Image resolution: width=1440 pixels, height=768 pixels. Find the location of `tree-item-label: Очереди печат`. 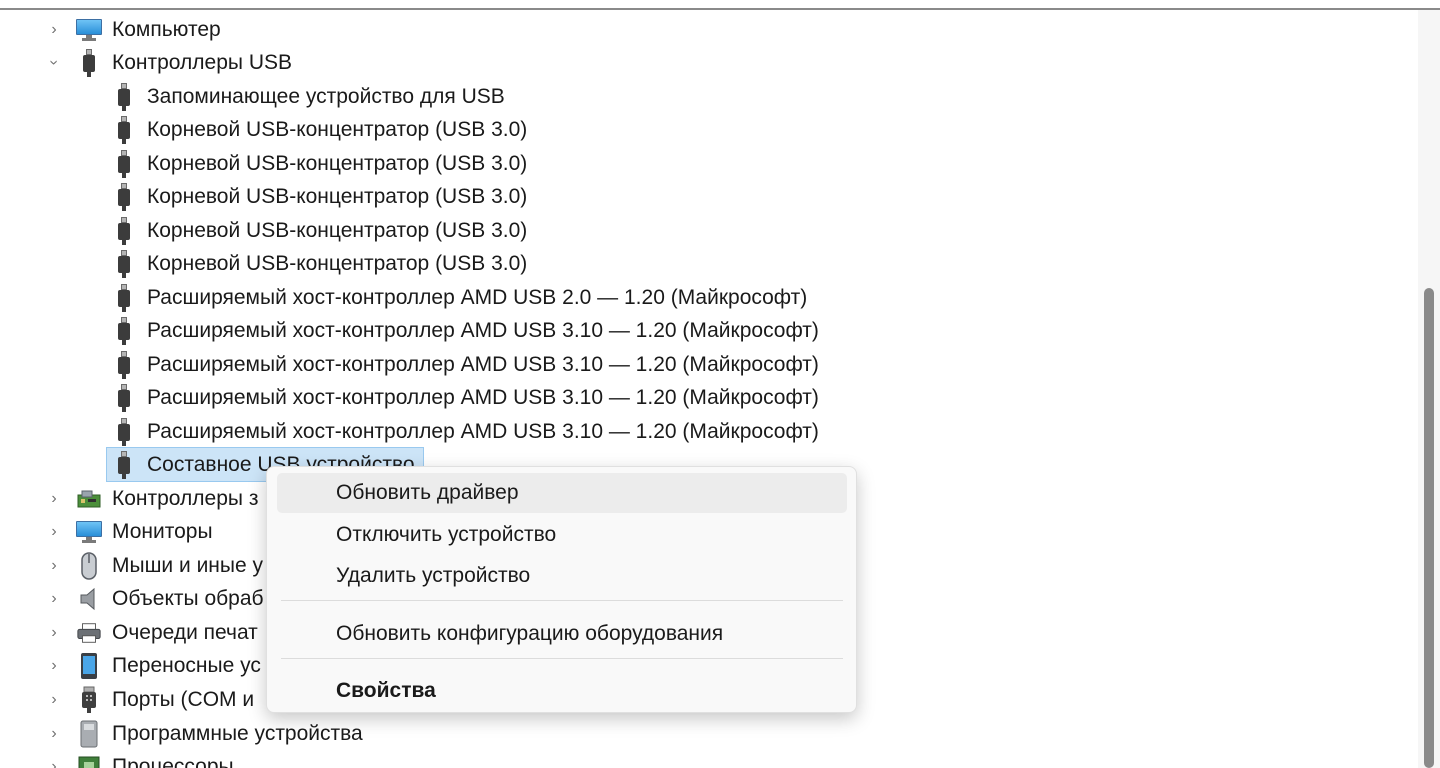

tree-item-label: Очереди печат is located at coordinates (185, 632).